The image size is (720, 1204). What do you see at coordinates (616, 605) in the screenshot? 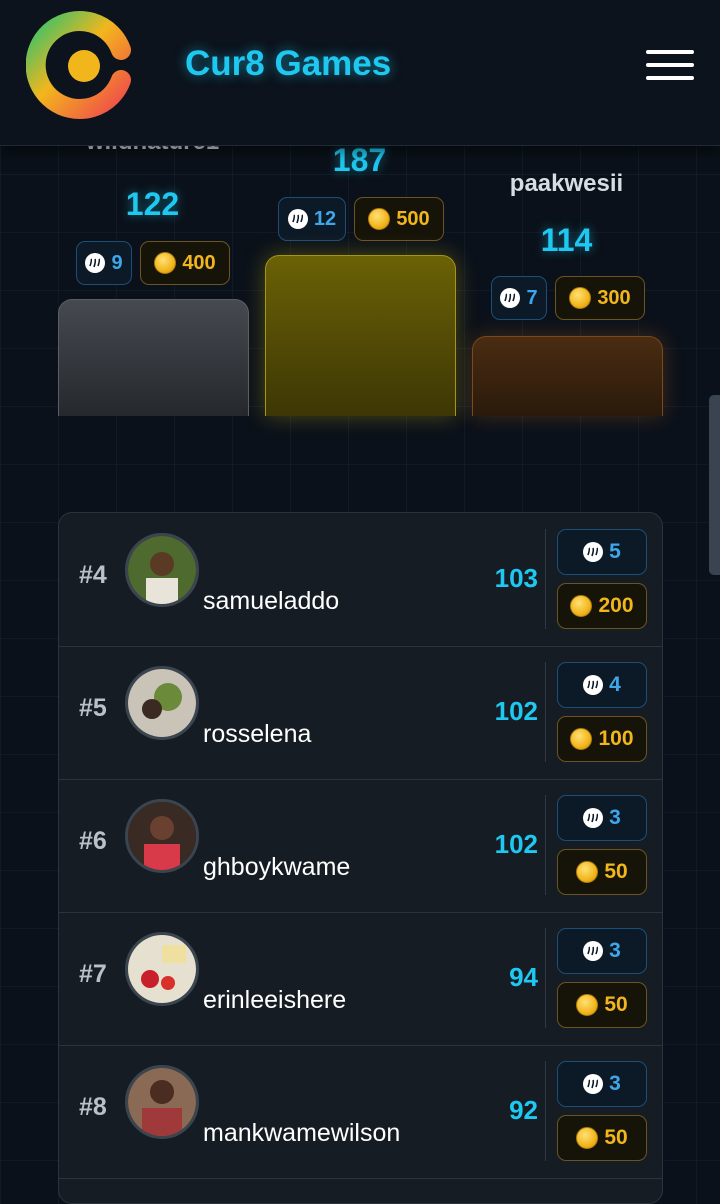
I see `coin-value: 200` at bounding box center [616, 605].